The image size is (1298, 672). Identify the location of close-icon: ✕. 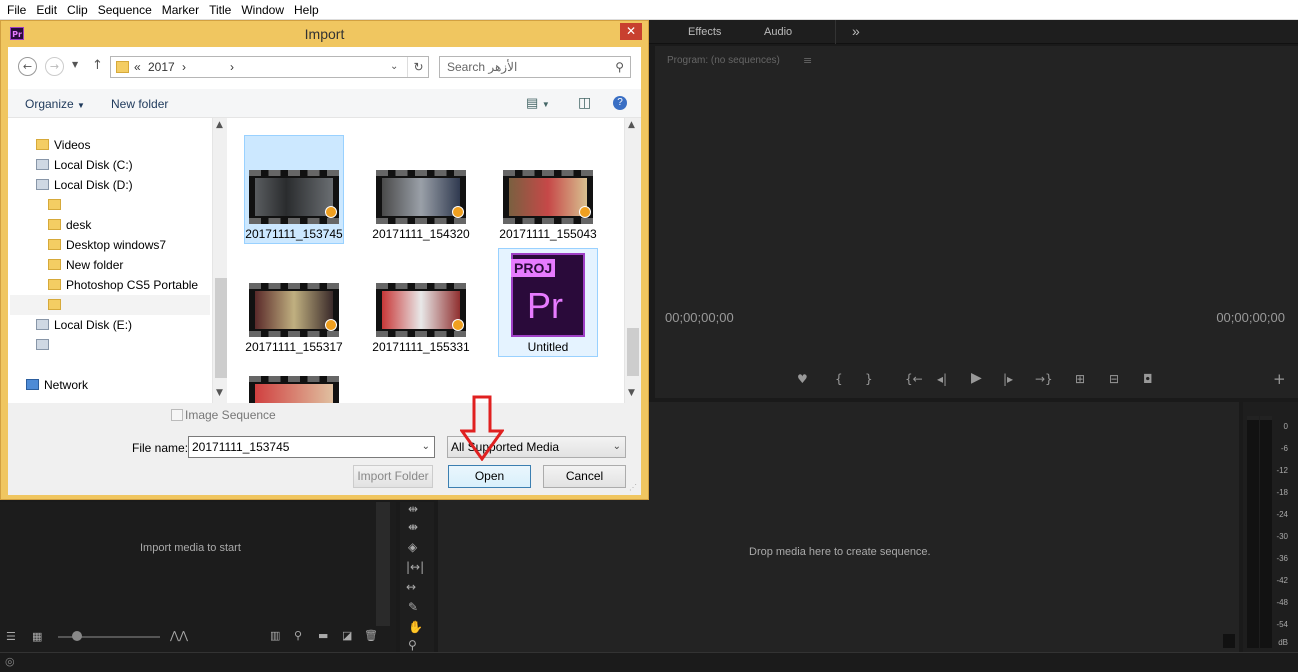
(631, 31).